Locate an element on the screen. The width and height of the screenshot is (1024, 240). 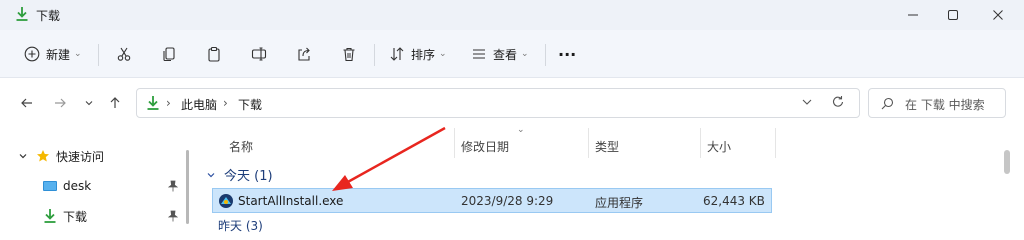
breadcrumb-downloads: 下载 is located at coordinates (250, 104).